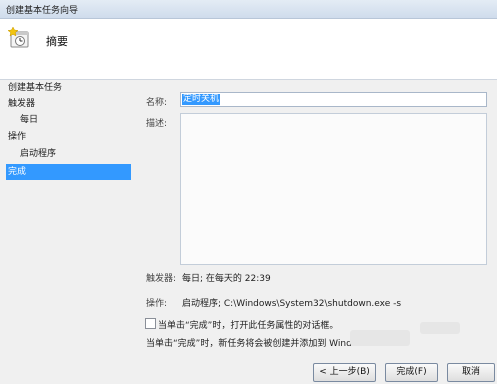 This screenshot has height=384, width=497. I want to click on step-finish: 完成, so click(68, 172).